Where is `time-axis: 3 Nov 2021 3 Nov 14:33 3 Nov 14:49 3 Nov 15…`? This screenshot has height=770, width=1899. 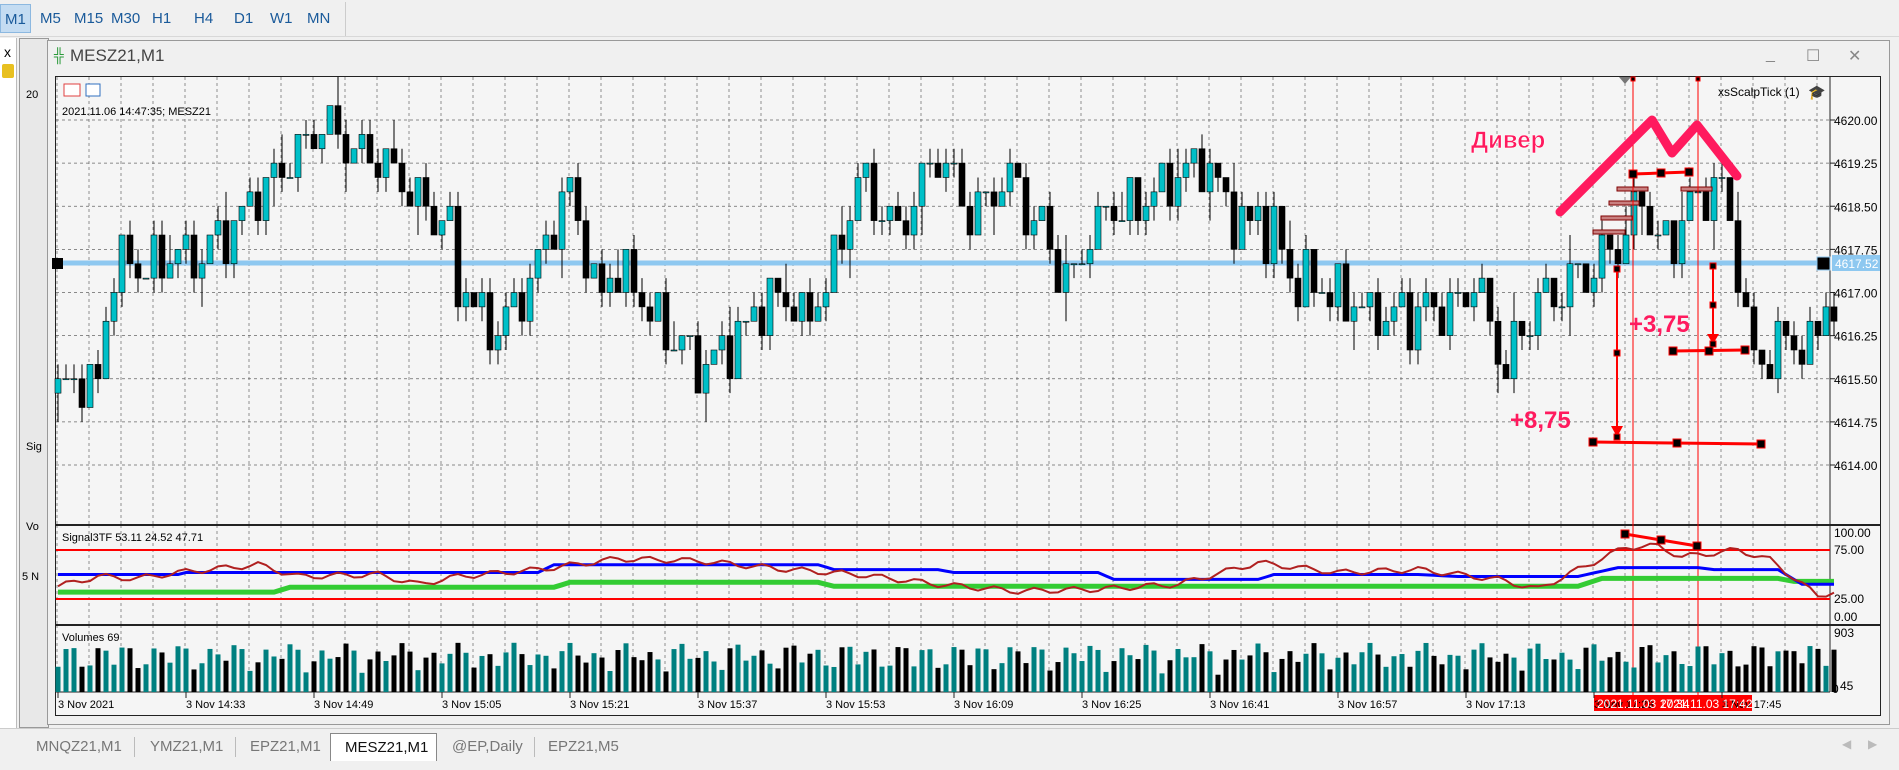
time-axis: 3 Nov 2021 3 Nov 14:33 3 Nov 14:49 3 Nov 15… is located at coordinates (919, 701).